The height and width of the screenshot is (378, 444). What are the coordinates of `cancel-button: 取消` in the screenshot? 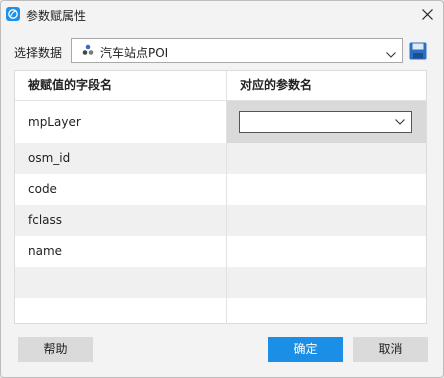 It's located at (390, 349).